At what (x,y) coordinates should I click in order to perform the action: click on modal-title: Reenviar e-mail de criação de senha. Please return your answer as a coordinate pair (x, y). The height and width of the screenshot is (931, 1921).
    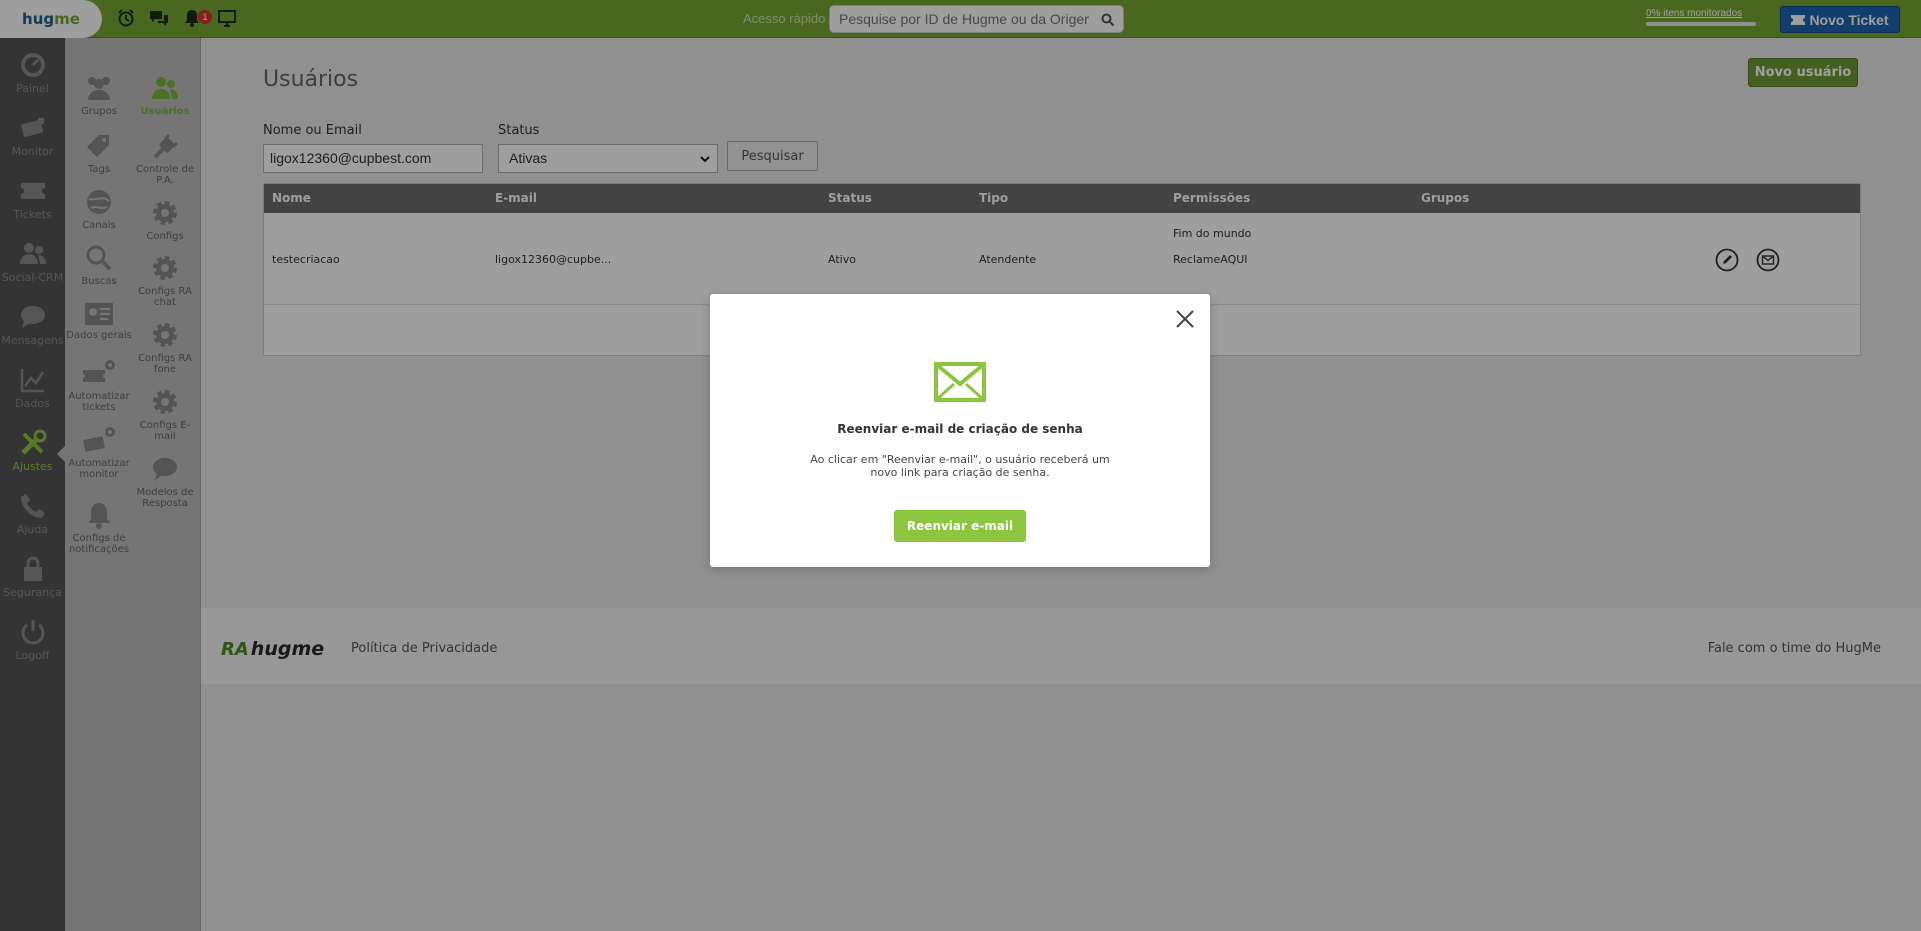
    Looking at the image, I should click on (960, 429).